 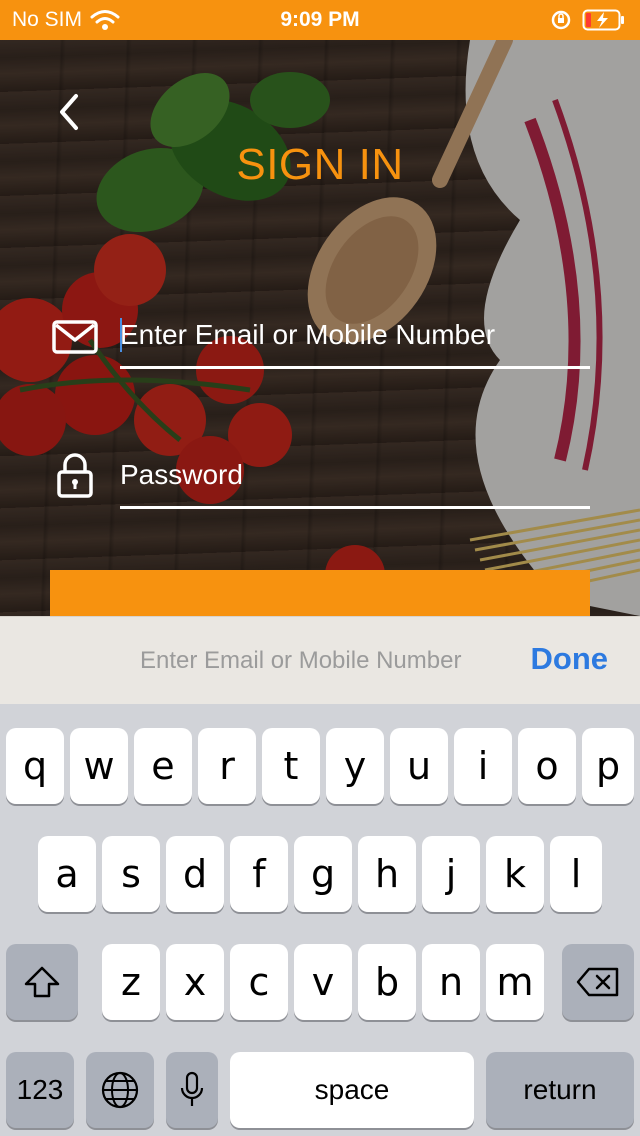 What do you see at coordinates (355, 475) in the screenshot?
I see `password-input` at bounding box center [355, 475].